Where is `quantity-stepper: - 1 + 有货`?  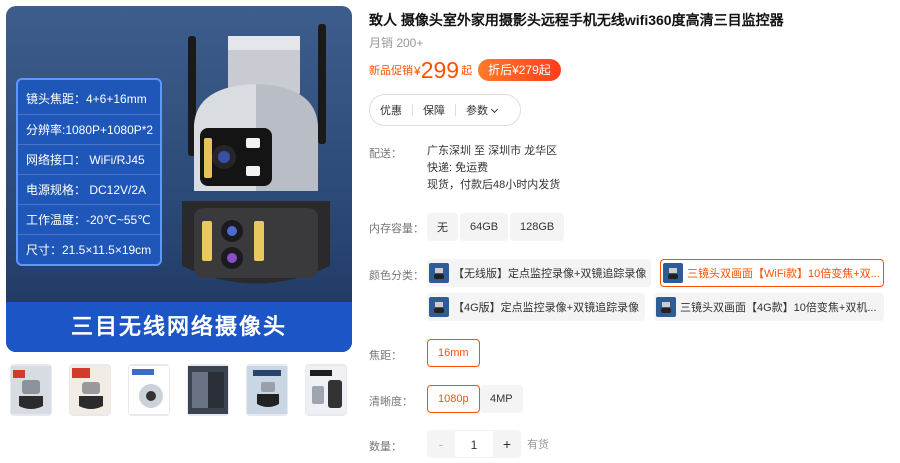
quantity-stepper: - 1 + 有货 is located at coordinates (488, 444).